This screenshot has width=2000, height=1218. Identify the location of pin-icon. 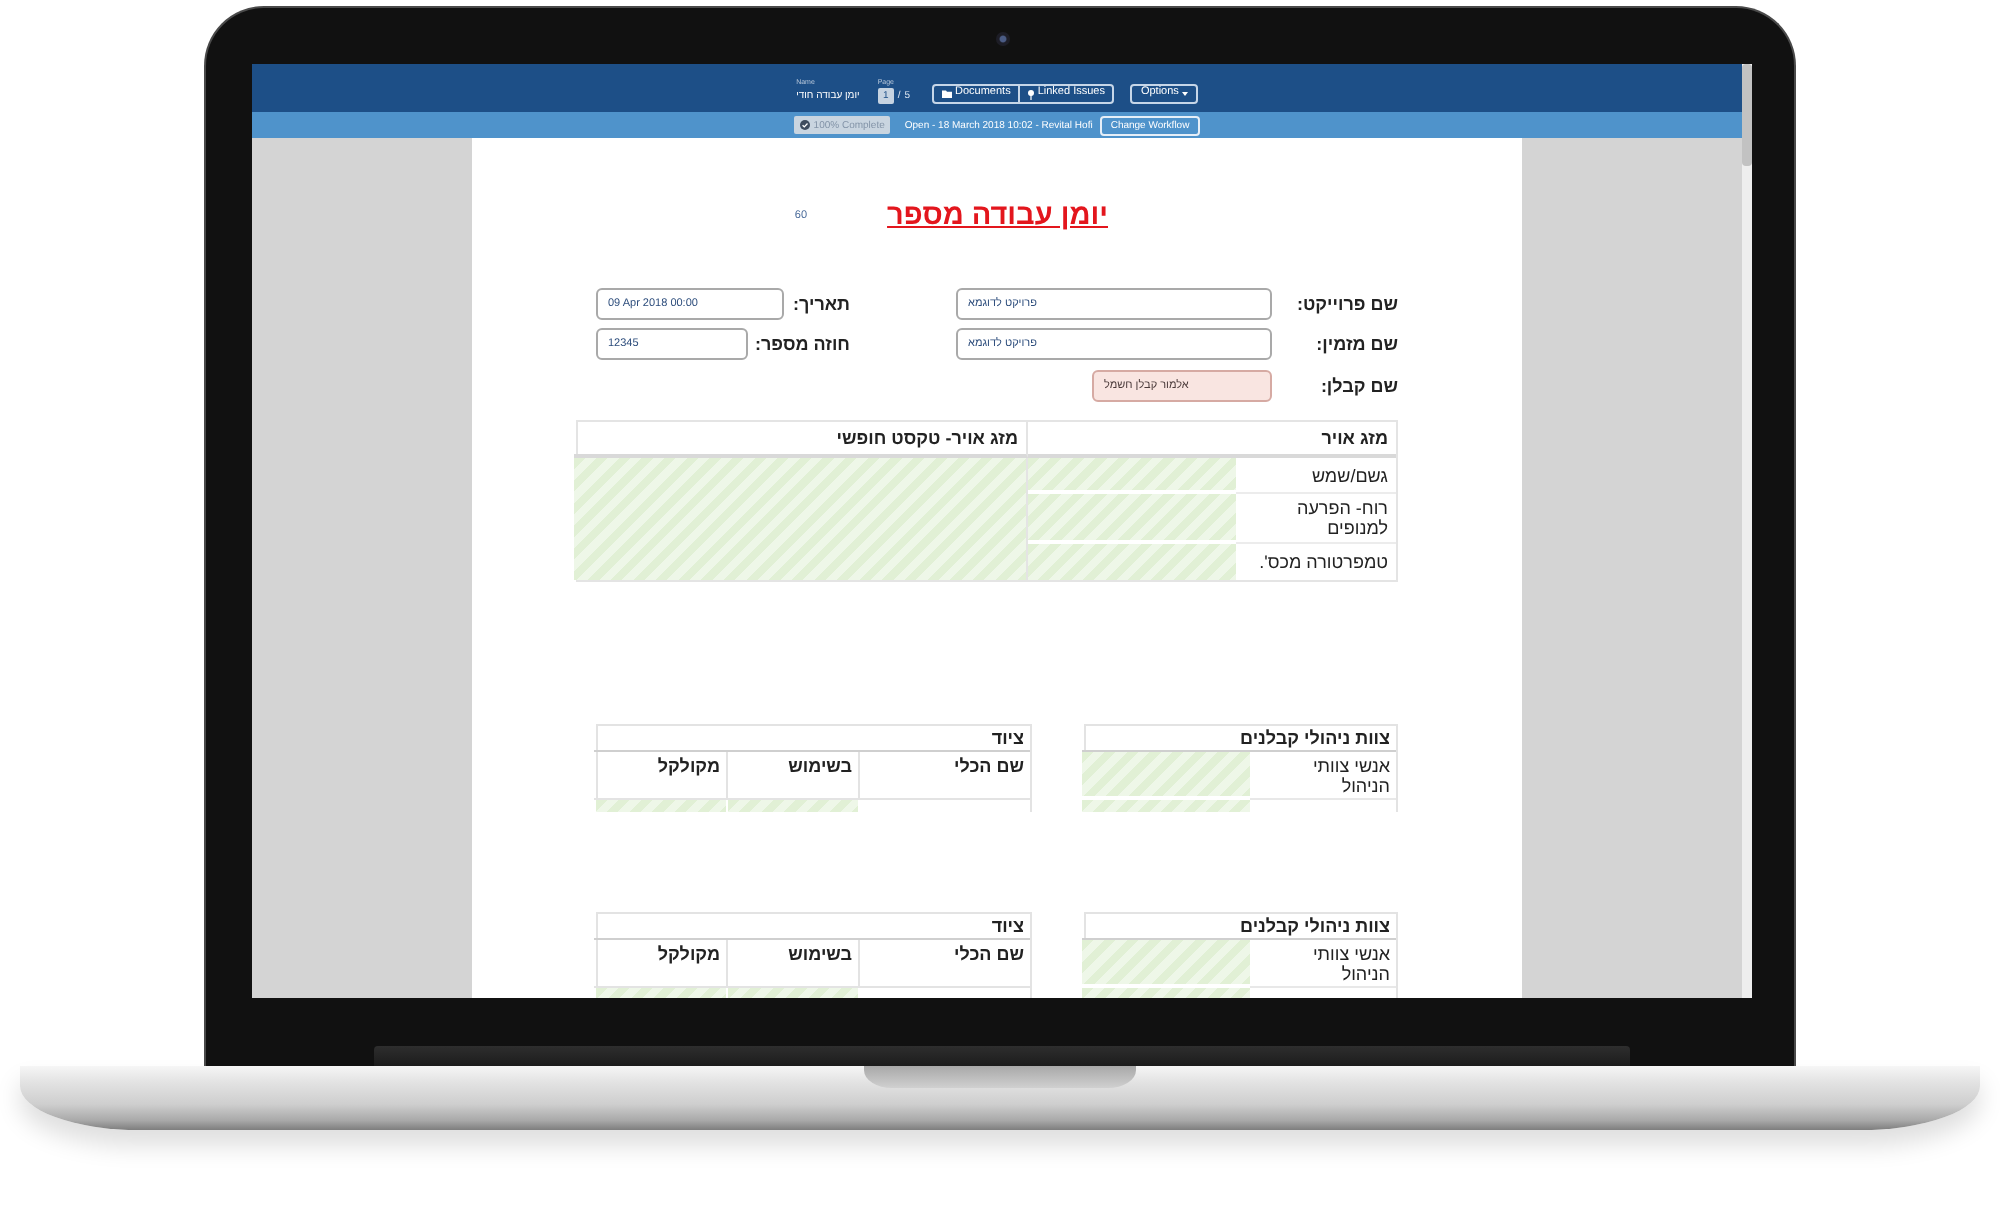
(1031, 94).